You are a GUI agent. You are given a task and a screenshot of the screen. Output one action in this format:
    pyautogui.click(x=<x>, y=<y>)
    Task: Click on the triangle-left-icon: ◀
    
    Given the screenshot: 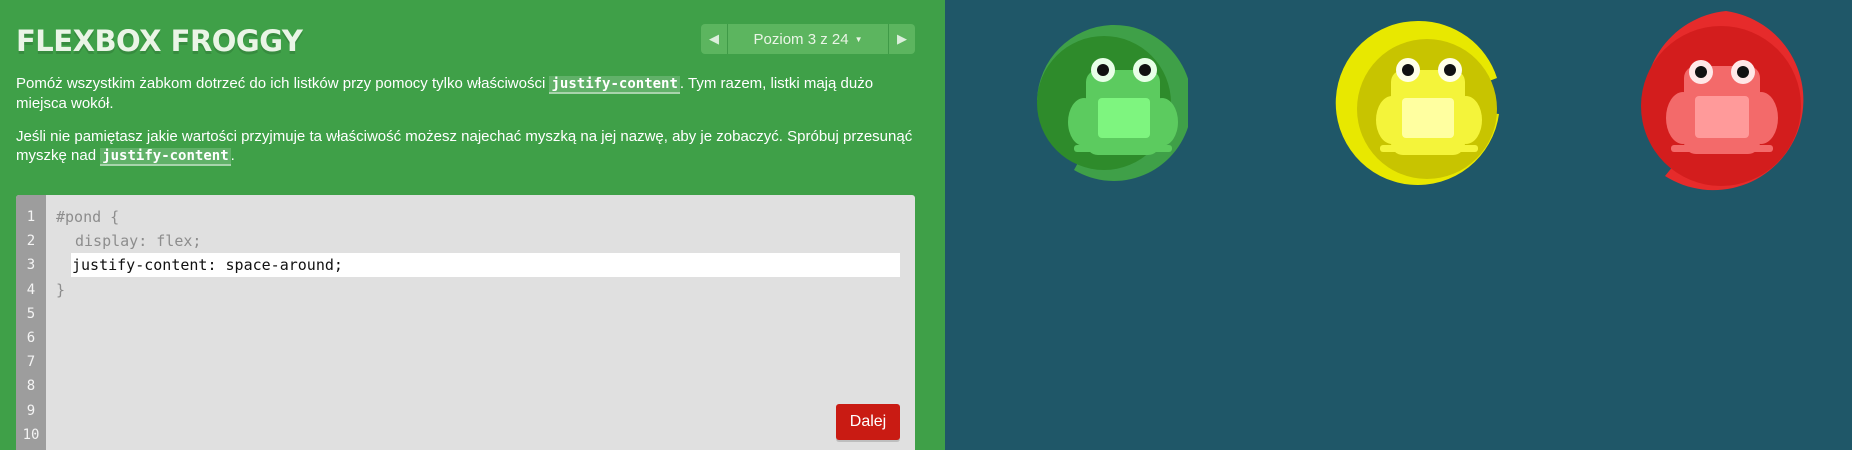 What is the action you would take?
    pyautogui.click(x=714, y=38)
    